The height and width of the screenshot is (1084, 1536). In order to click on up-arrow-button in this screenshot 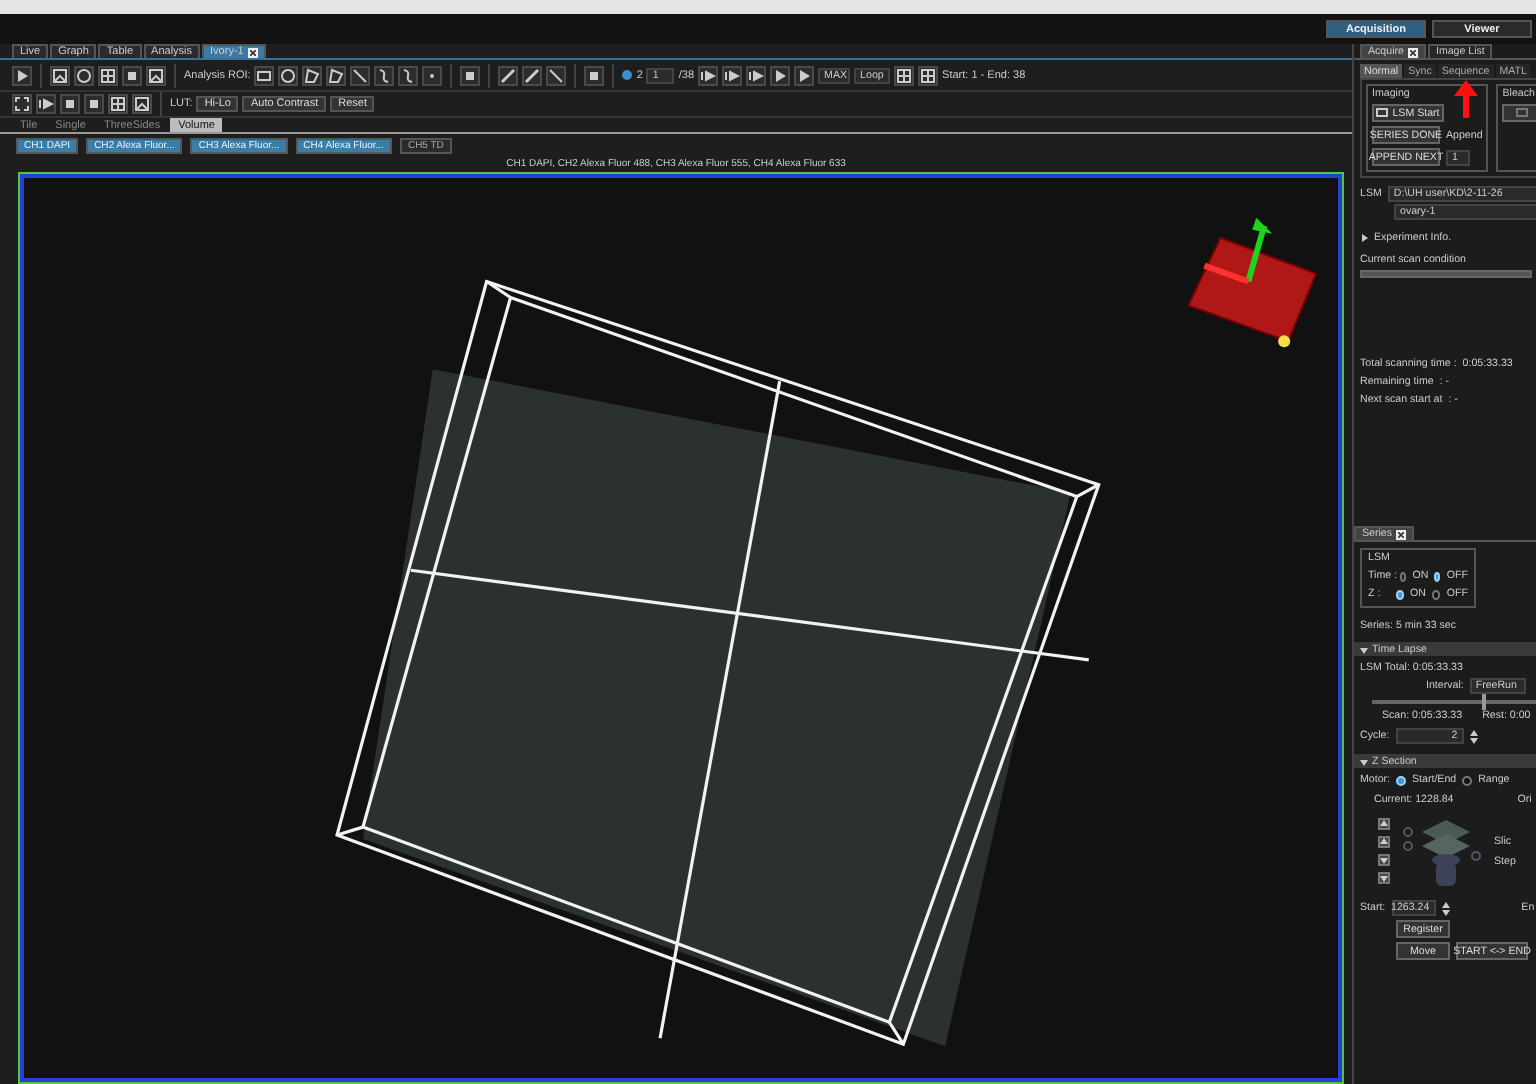, I will do `click(1384, 842)`.